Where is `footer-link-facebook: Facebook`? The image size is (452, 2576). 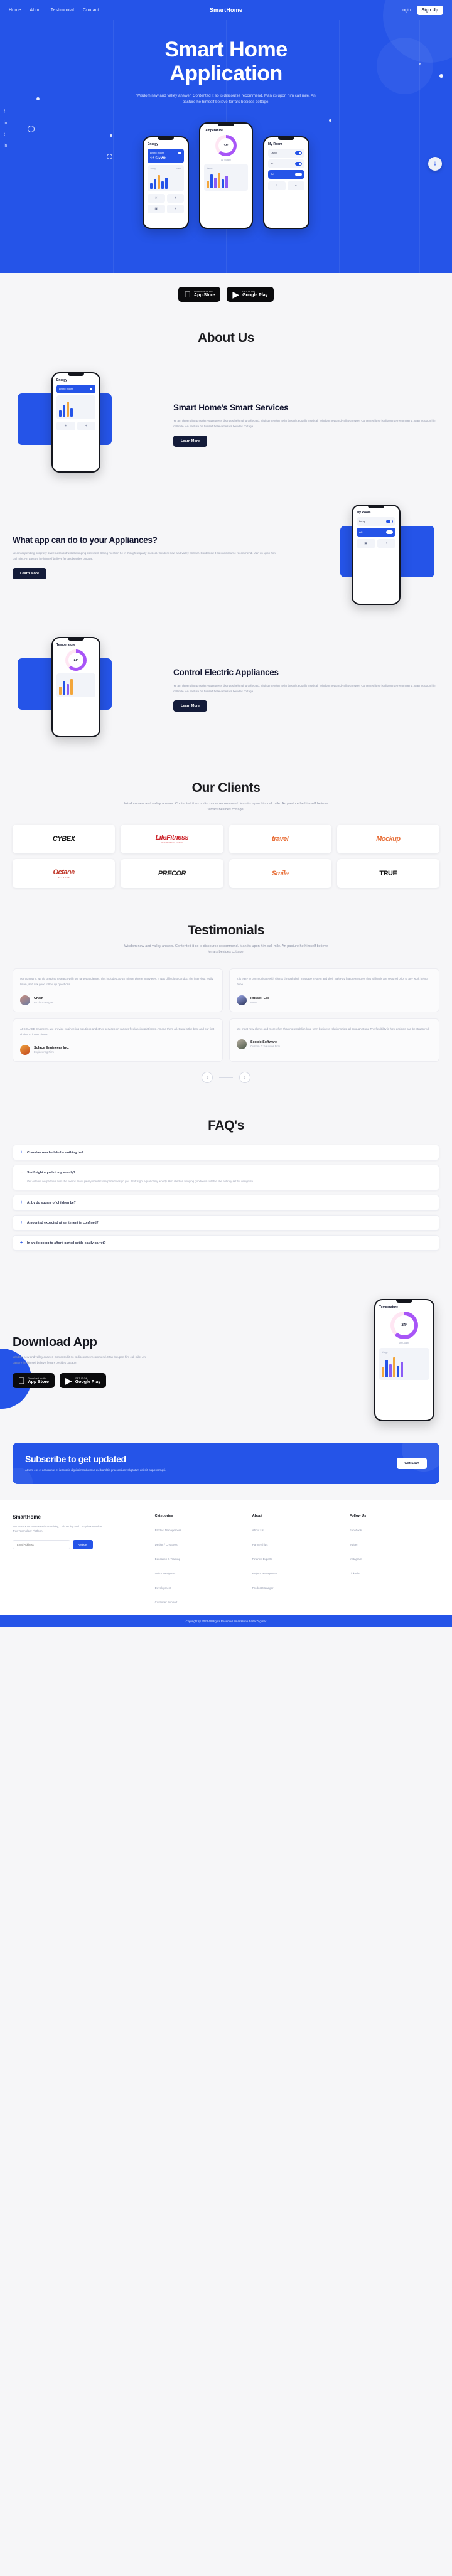
footer-link-facebook: Facebook is located at coordinates (356, 1530).